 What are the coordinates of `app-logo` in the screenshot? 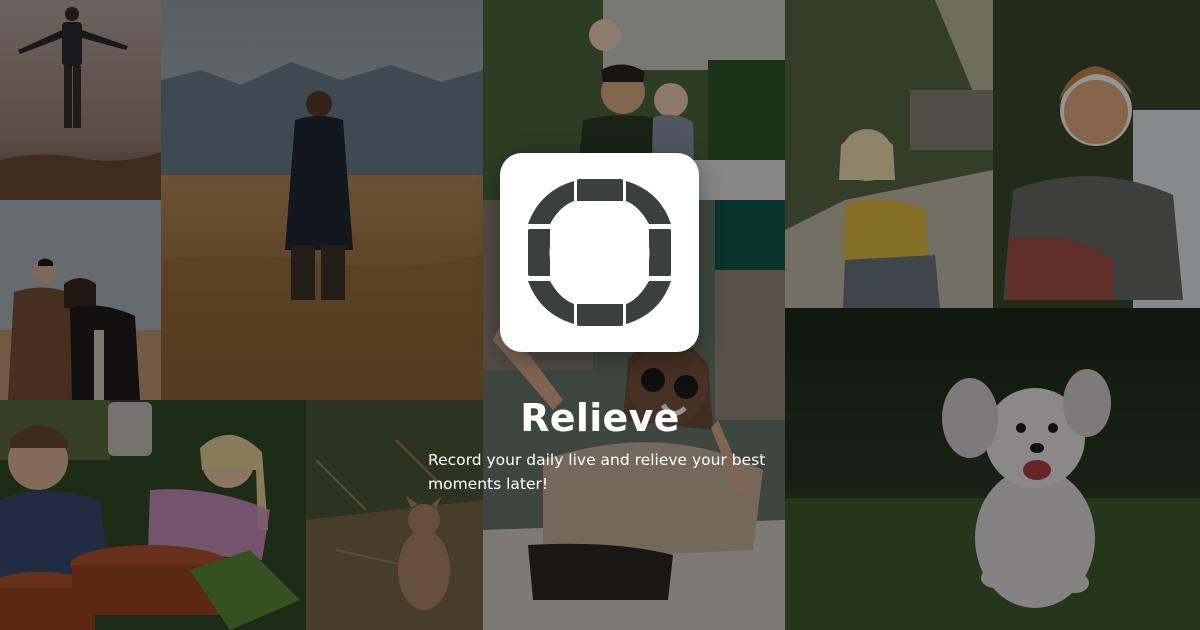 It's located at (599, 252).